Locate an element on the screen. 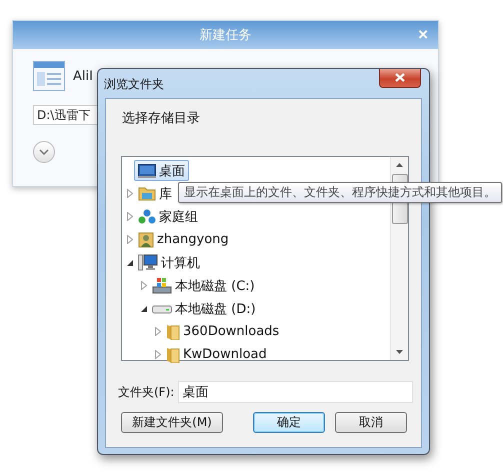  tooltip: 显示在桌面上的文件、文件夹、程序快捷方式和其他项目。 is located at coordinates (340, 192).